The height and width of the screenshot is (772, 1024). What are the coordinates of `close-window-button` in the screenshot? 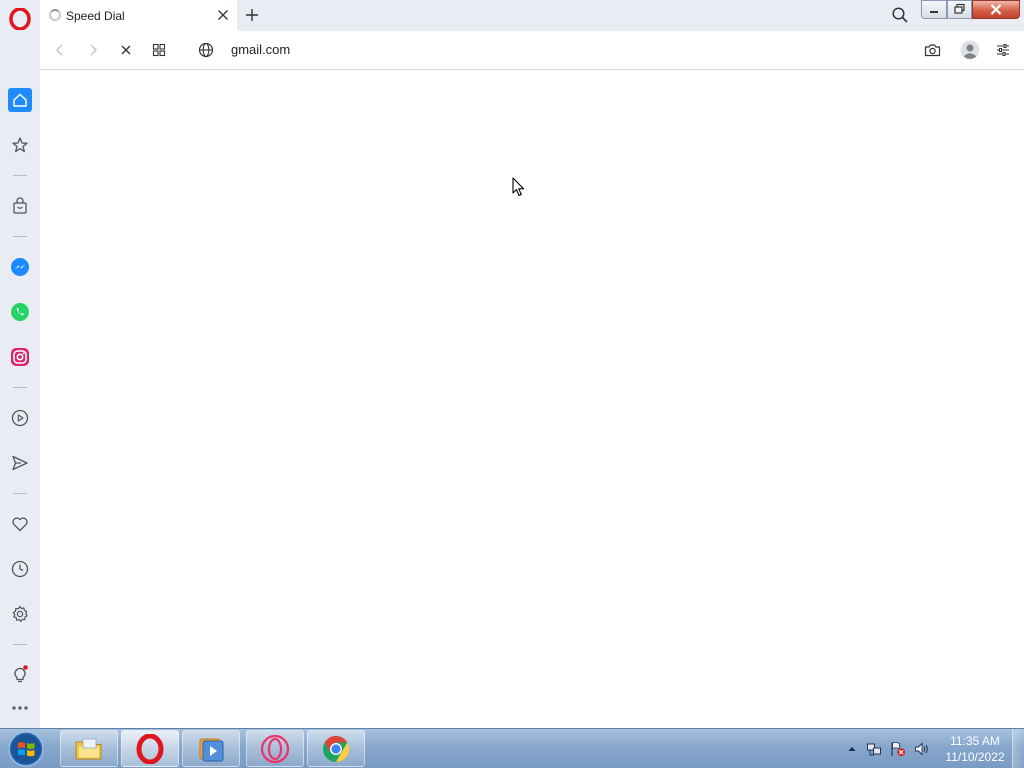 It's located at (996, 9).